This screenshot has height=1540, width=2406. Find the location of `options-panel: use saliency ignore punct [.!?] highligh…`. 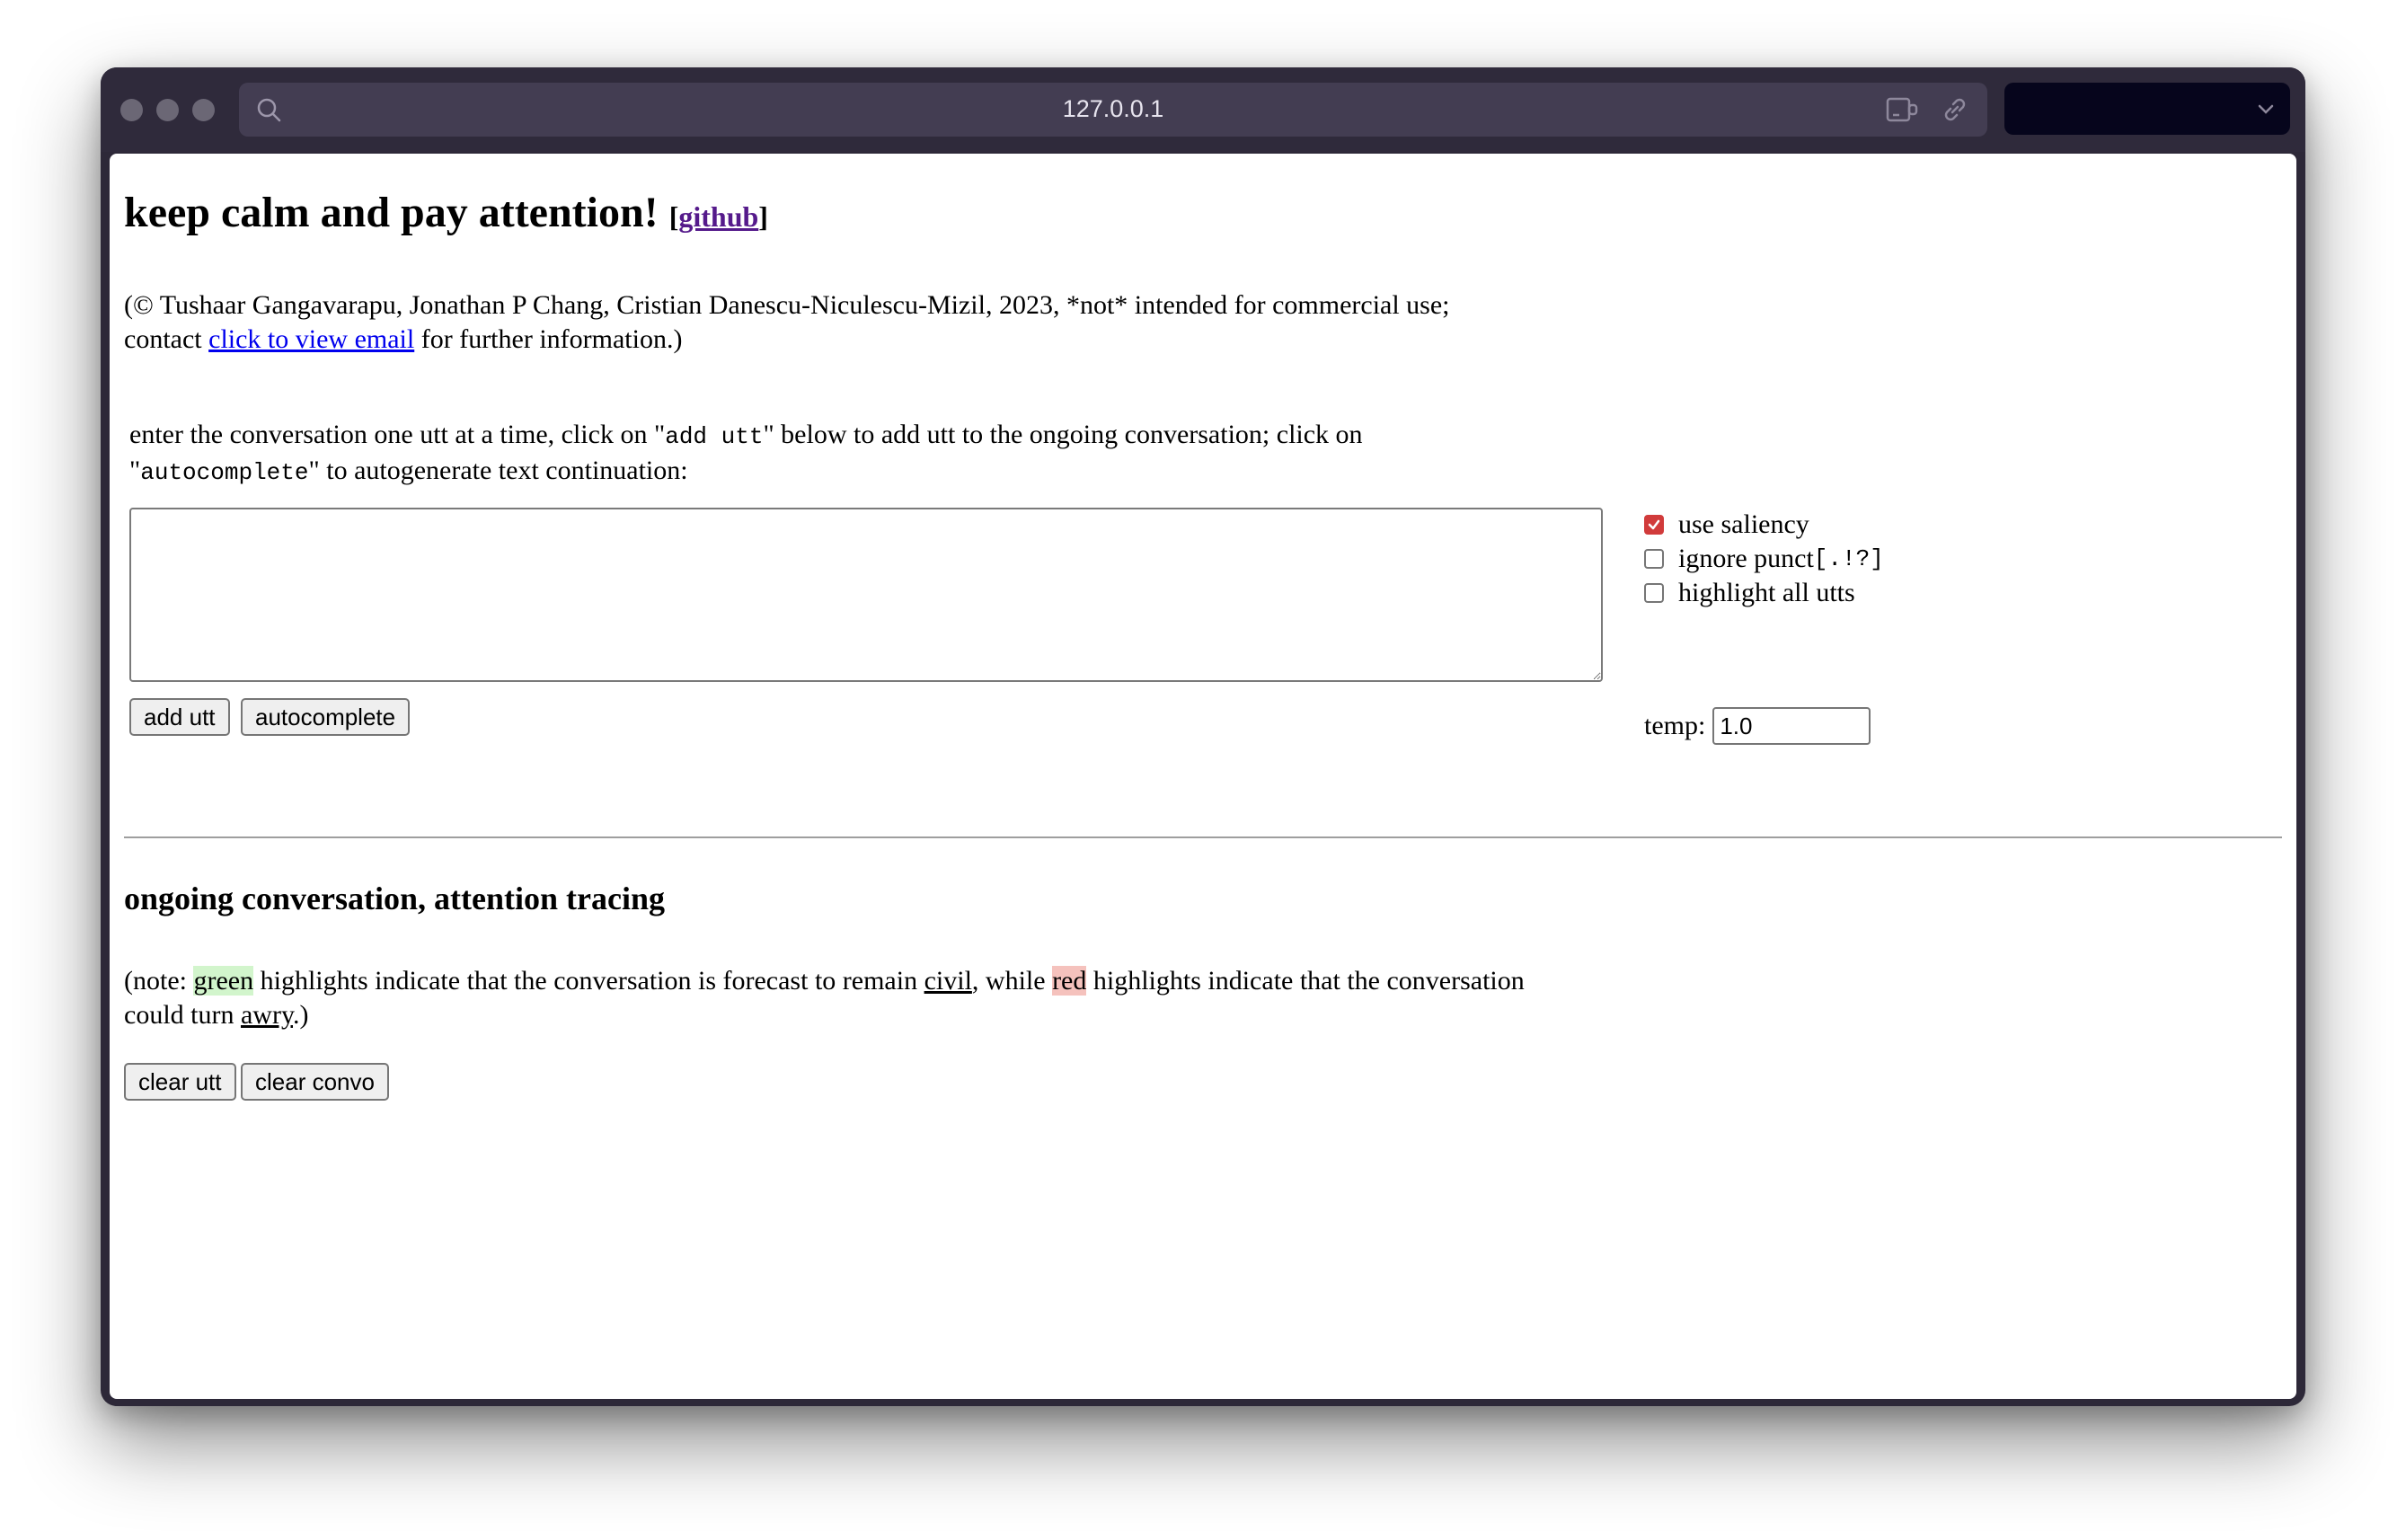

options-panel: use saliency ignore punct [.!?] highligh… is located at coordinates (1764, 559).